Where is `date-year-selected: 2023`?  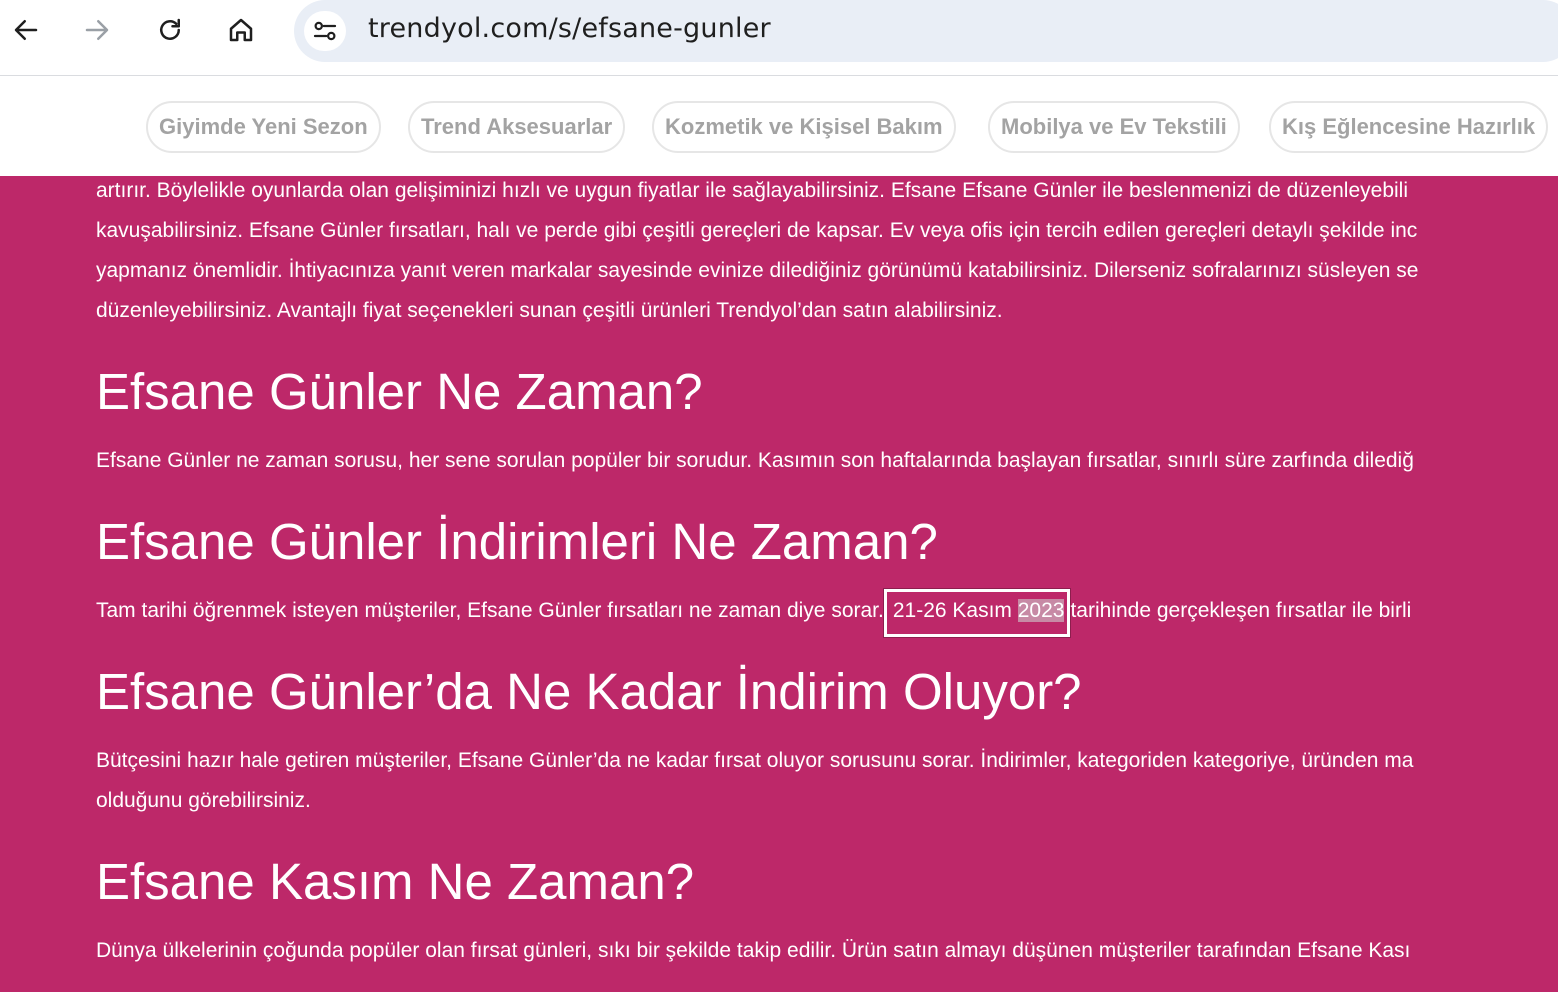
date-year-selected: 2023 is located at coordinates (1041, 610).